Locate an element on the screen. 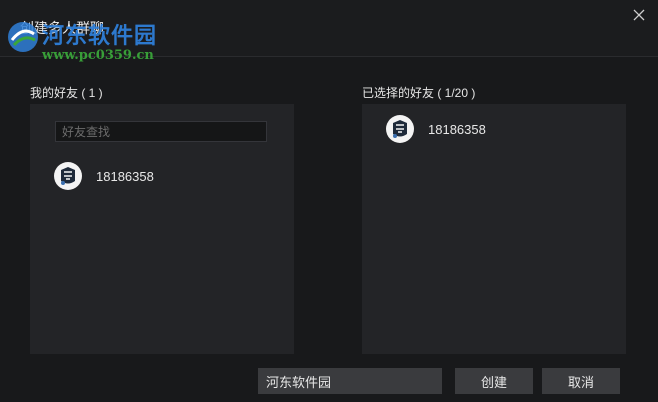  close-icon is located at coordinates (639, 15).